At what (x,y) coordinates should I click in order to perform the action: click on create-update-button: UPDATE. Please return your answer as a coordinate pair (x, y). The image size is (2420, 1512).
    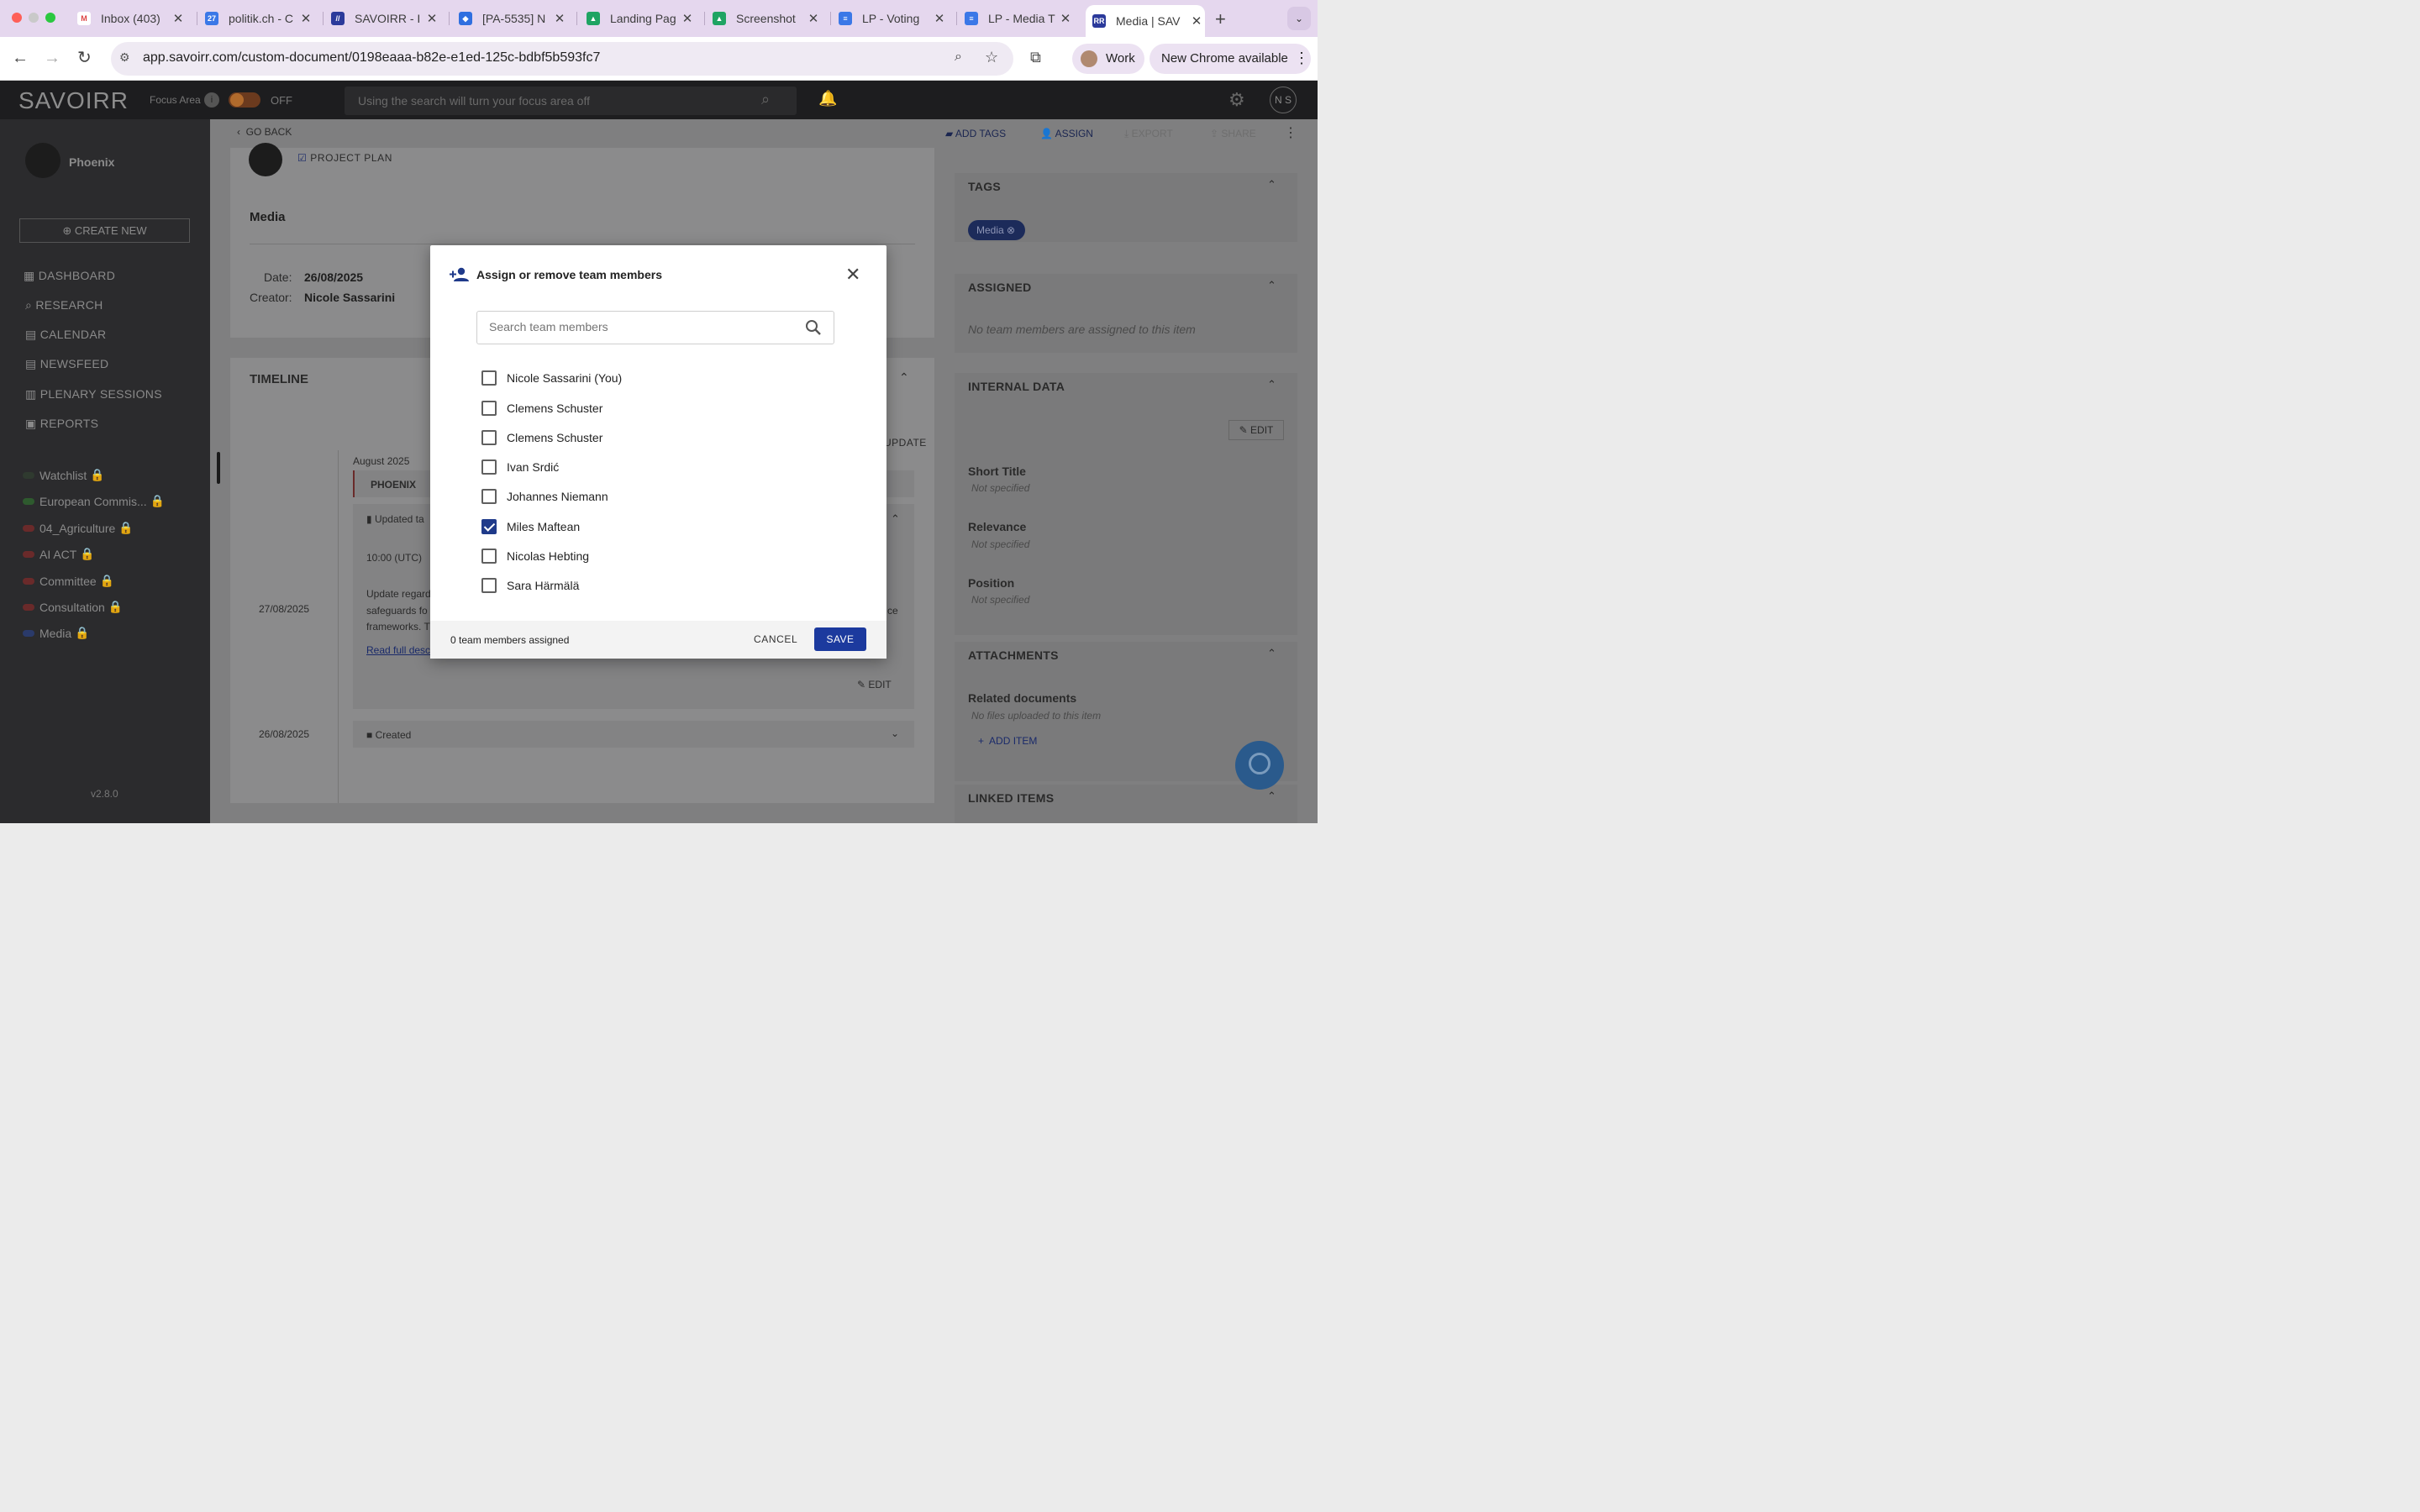
    Looking at the image, I should click on (905, 443).